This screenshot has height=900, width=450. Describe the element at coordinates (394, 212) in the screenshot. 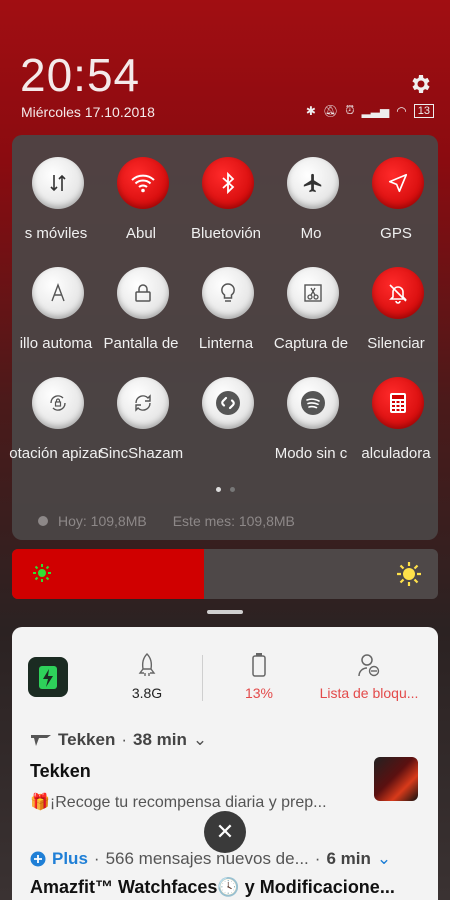

I see `tile-gps: GPS` at that location.